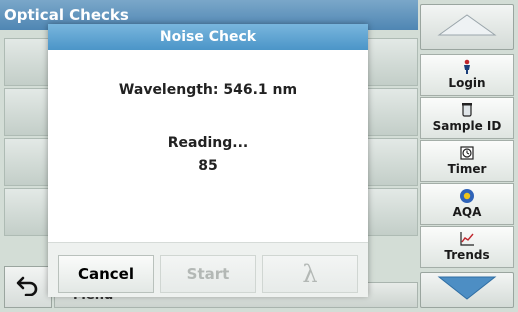 This screenshot has width=518, height=312. Describe the element at coordinates (467, 169) in the screenshot. I see `timer-label: Timer` at that location.